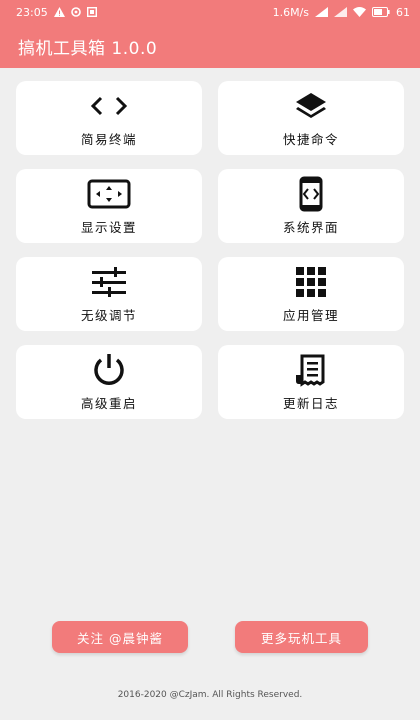 This screenshot has height=720, width=420. Describe the element at coordinates (109, 106) in the screenshot. I see `code-icon` at that location.